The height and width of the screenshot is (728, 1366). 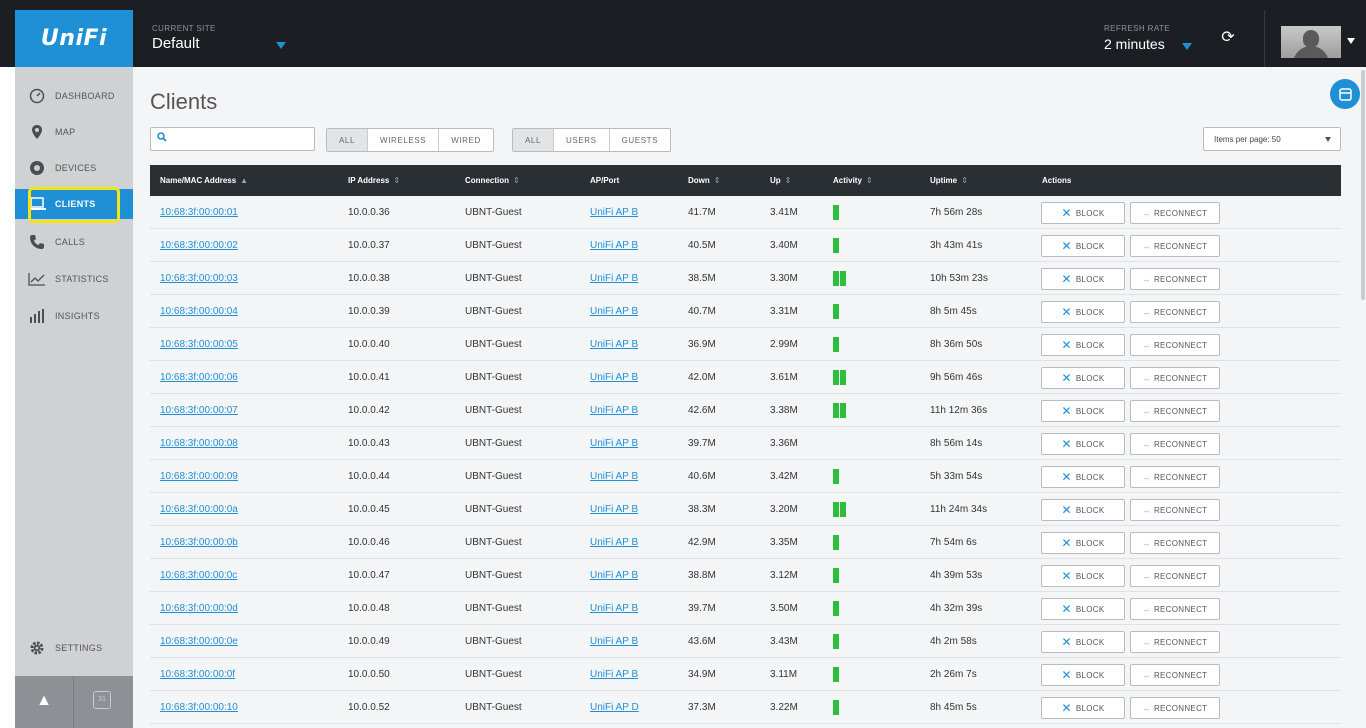 What do you see at coordinates (199, 542) in the screenshot?
I see `client-mac-link: 10:68:3f:00:00:0b` at bounding box center [199, 542].